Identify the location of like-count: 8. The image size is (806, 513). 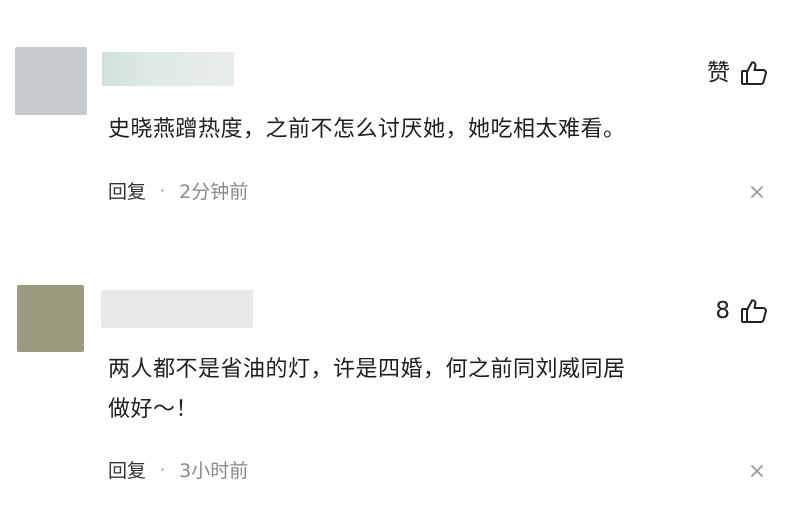
(722, 311).